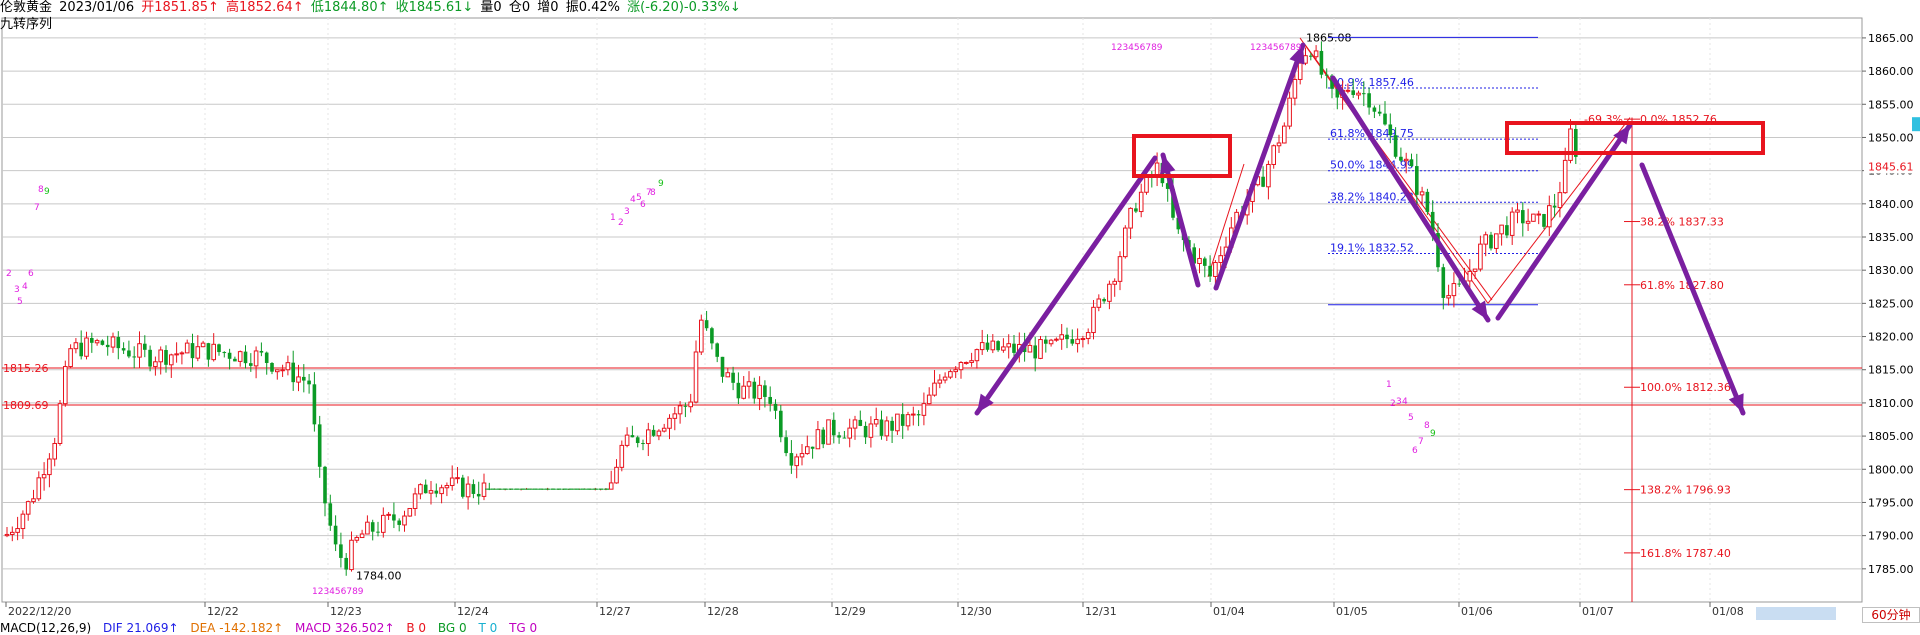  I want to click on x-tick-label: 12/30, so click(976, 611).